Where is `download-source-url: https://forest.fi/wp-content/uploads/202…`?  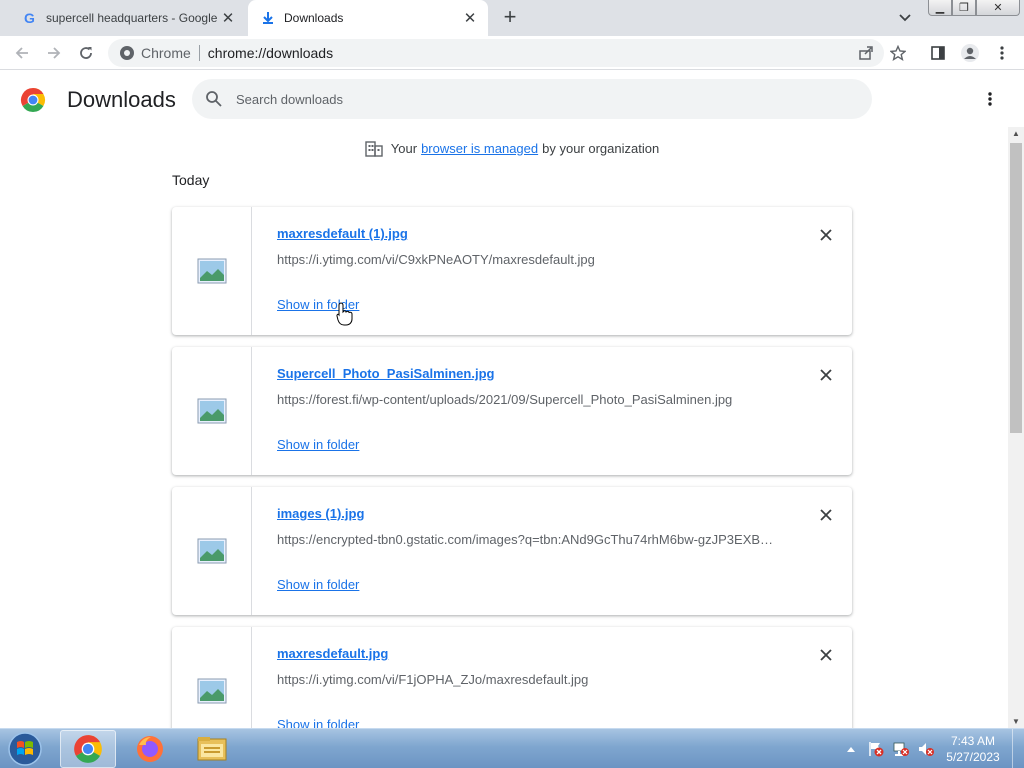 download-source-url: https://forest.fi/wp-content/uploads/202… is located at coordinates (505, 399).